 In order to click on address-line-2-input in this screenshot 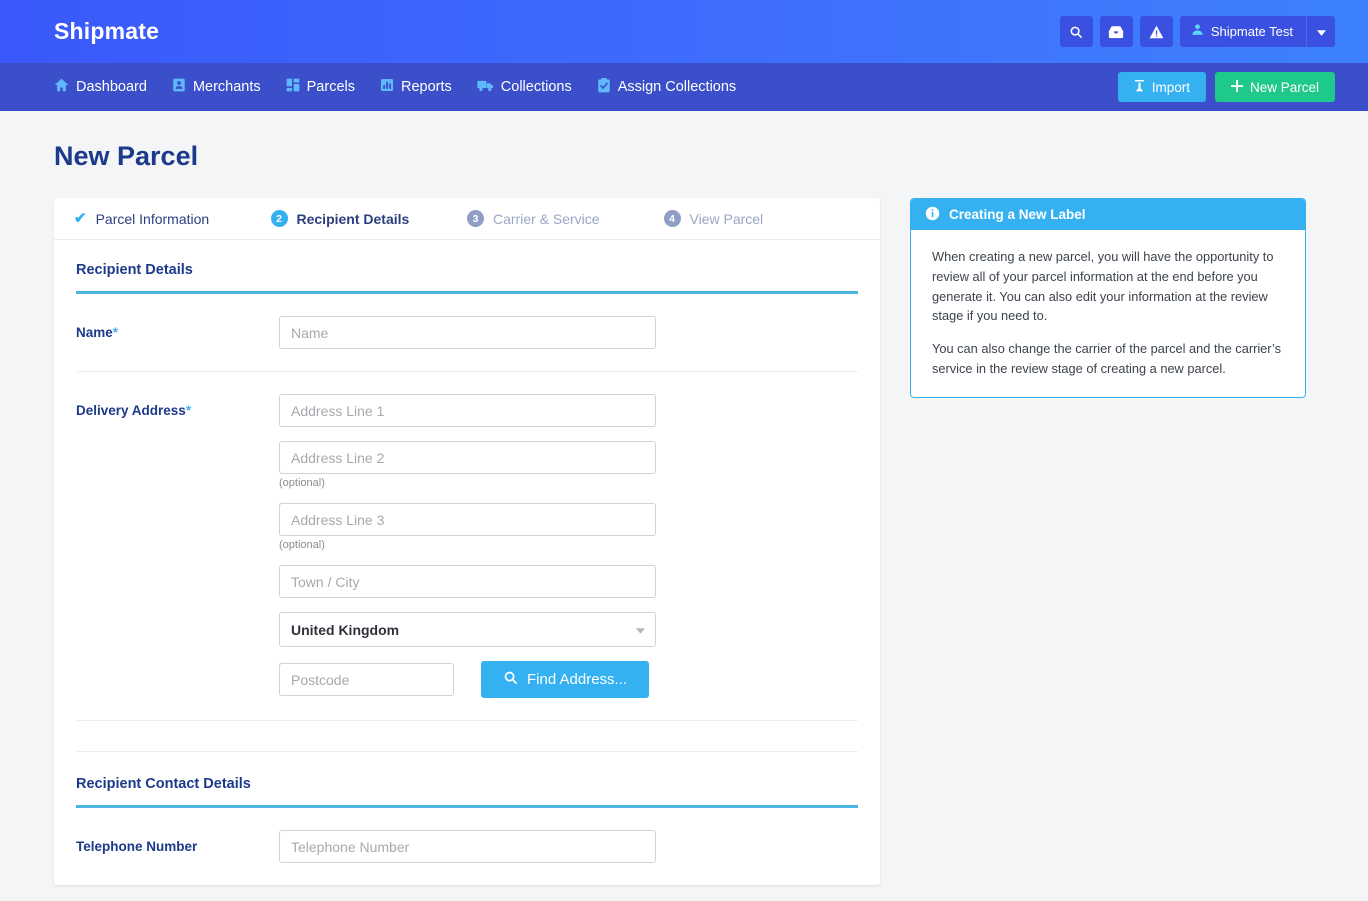, I will do `click(467, 457)`.